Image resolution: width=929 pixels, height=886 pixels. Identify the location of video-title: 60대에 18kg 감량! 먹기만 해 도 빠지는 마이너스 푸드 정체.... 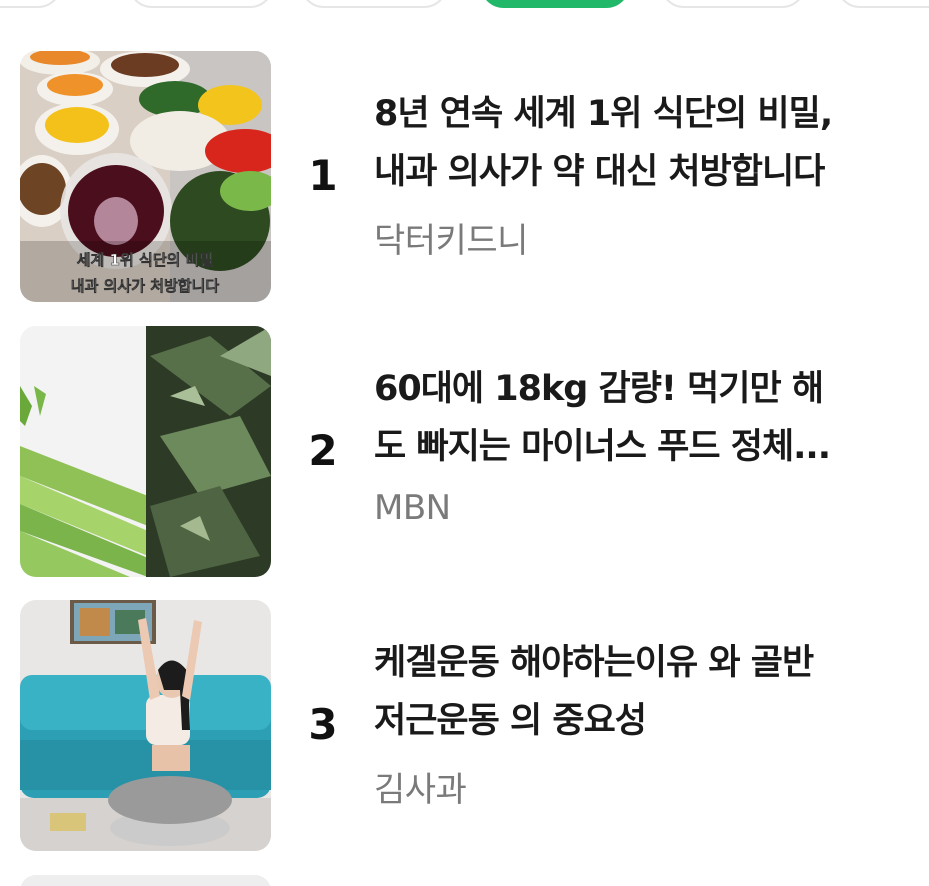
(624, 418).